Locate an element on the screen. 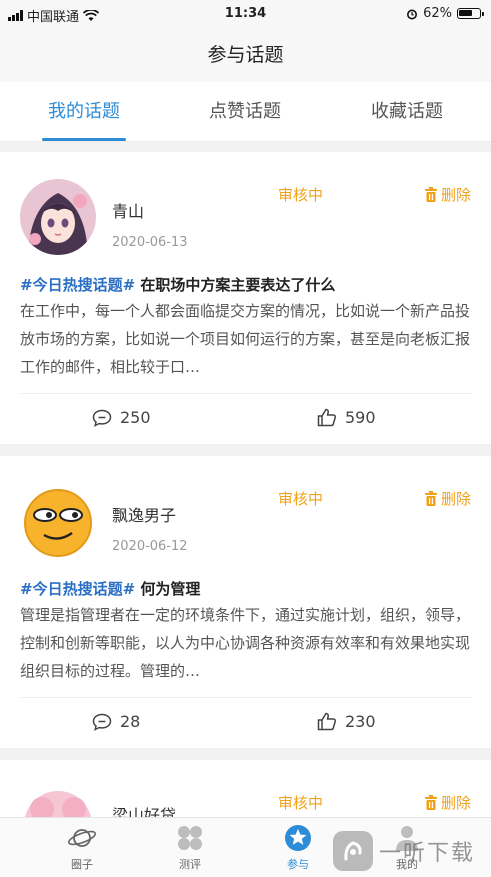 This screenshot has height=877, width=491. tab-saved-topics: 收藏话题 is located at coordinates (407, 112).